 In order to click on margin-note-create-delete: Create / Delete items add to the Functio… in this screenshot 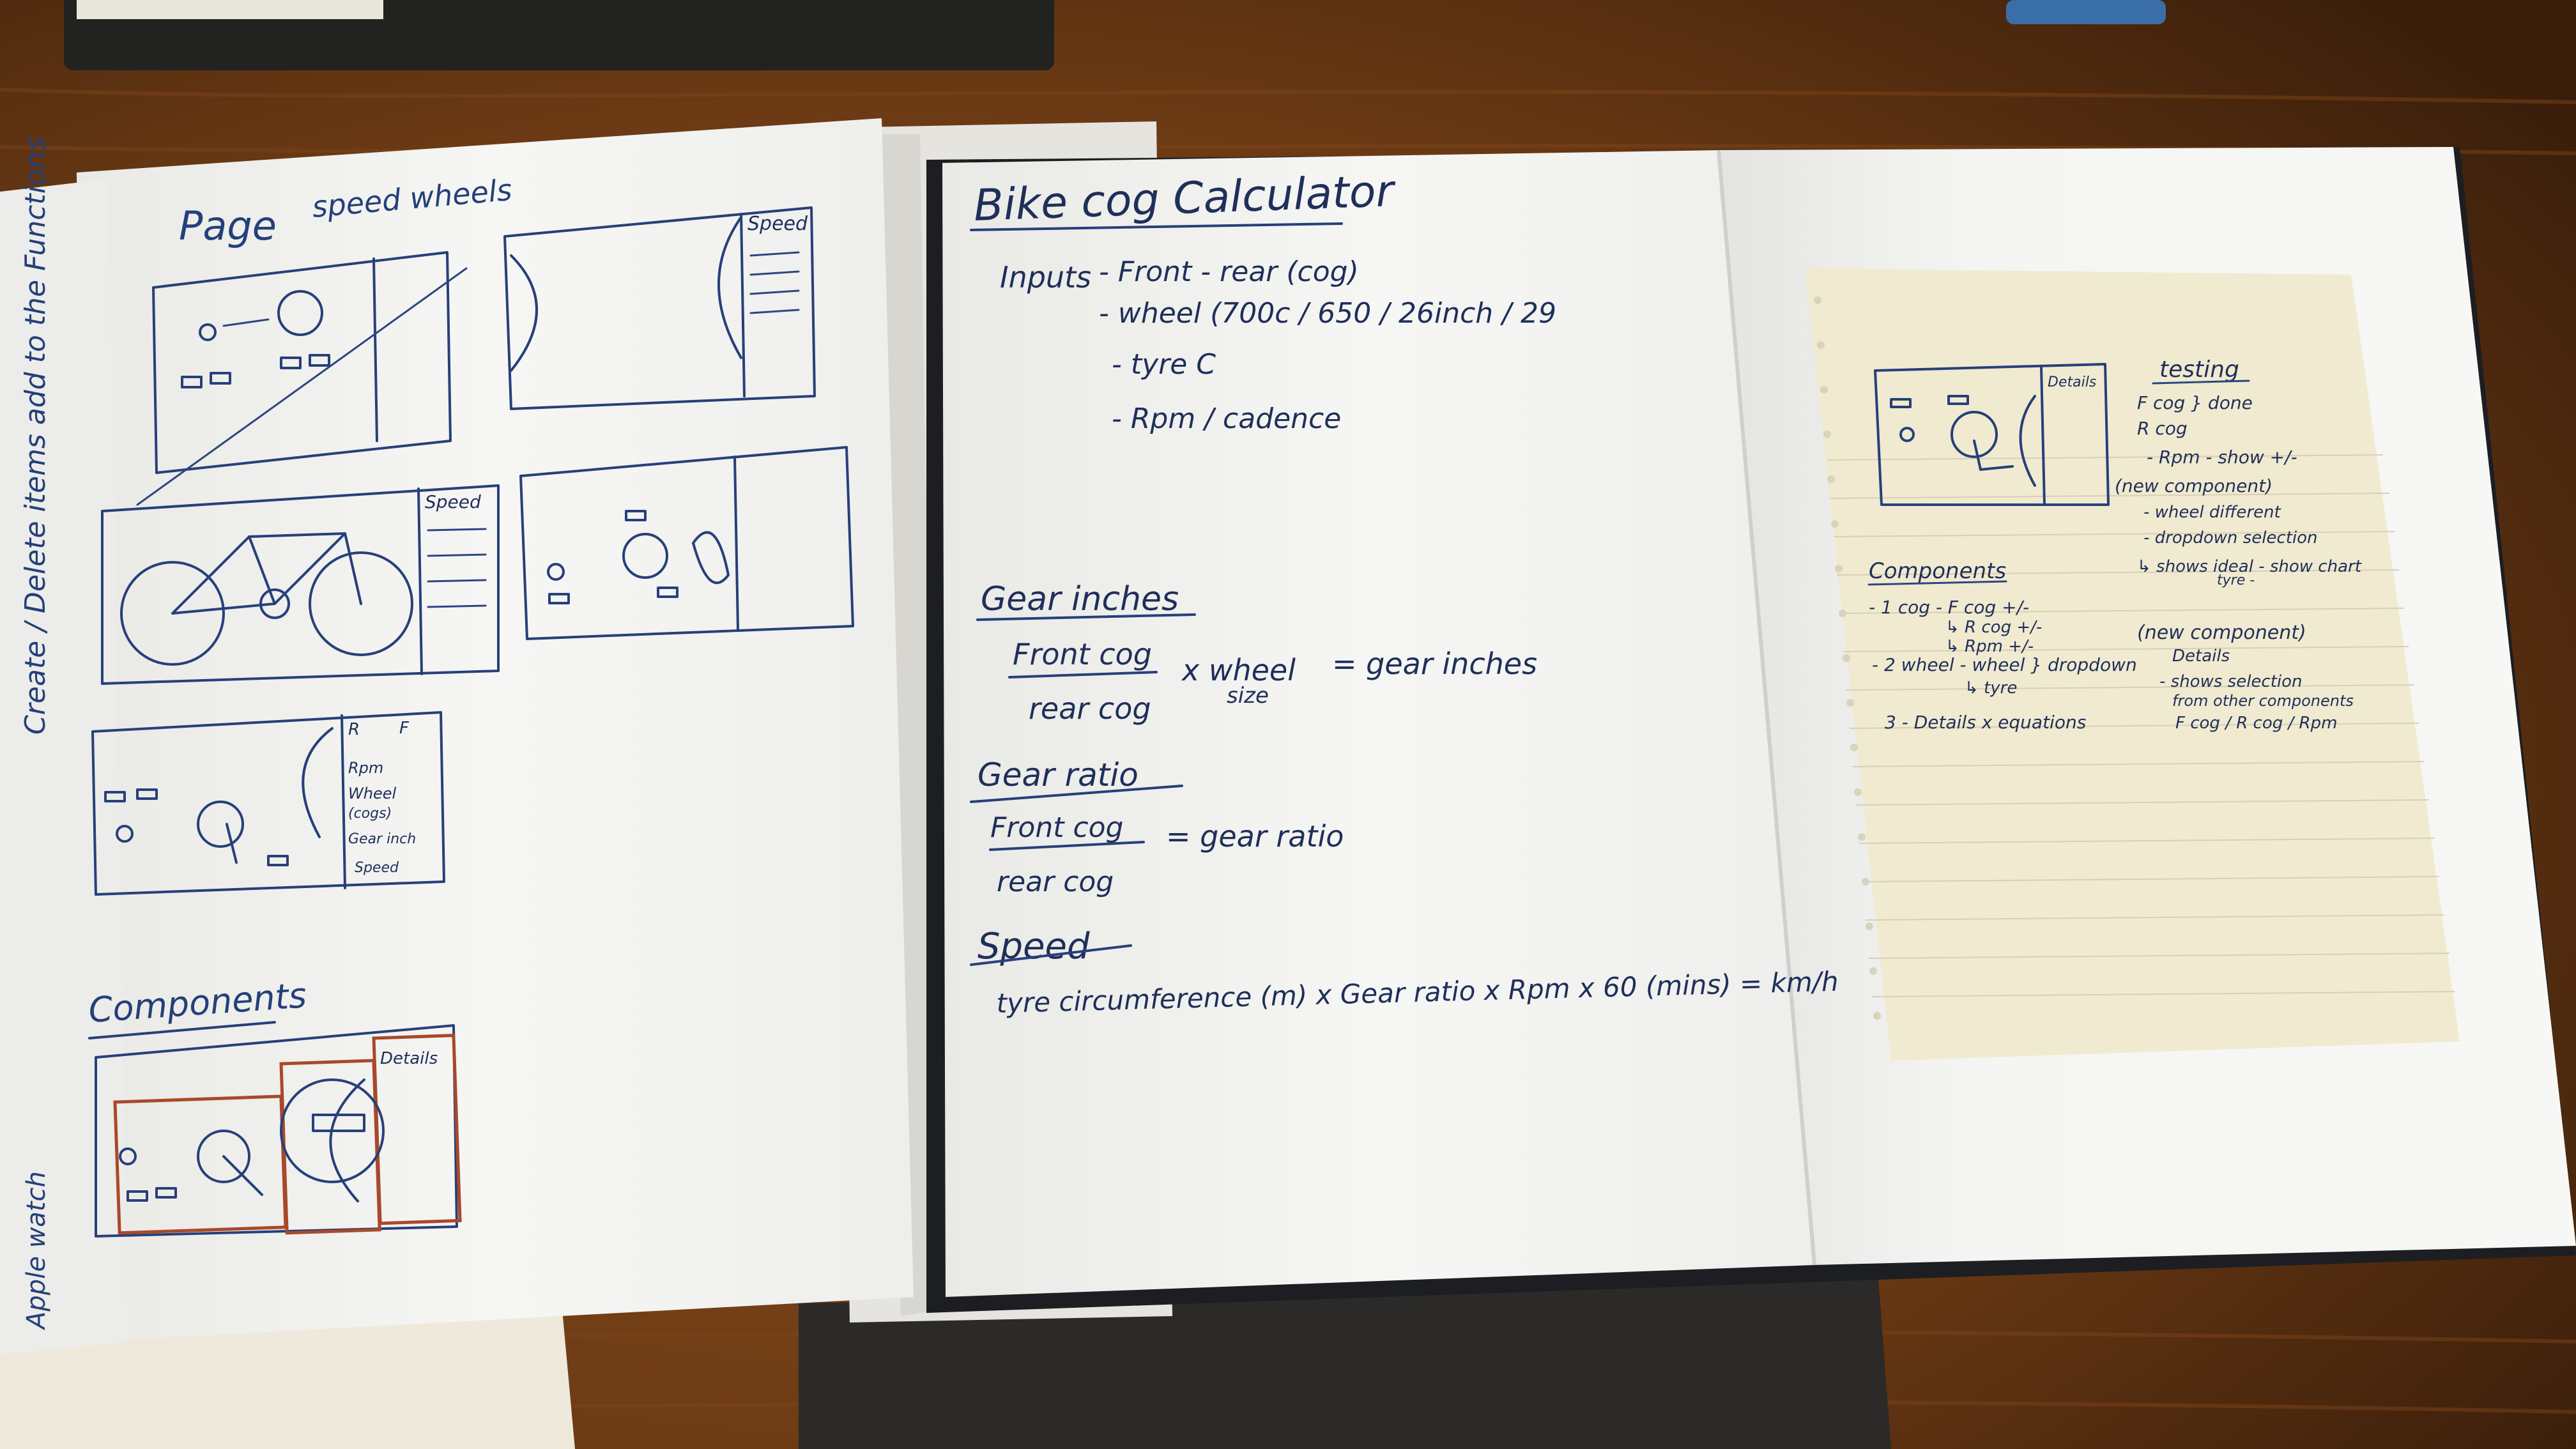, I will do `click(35, 435)`.